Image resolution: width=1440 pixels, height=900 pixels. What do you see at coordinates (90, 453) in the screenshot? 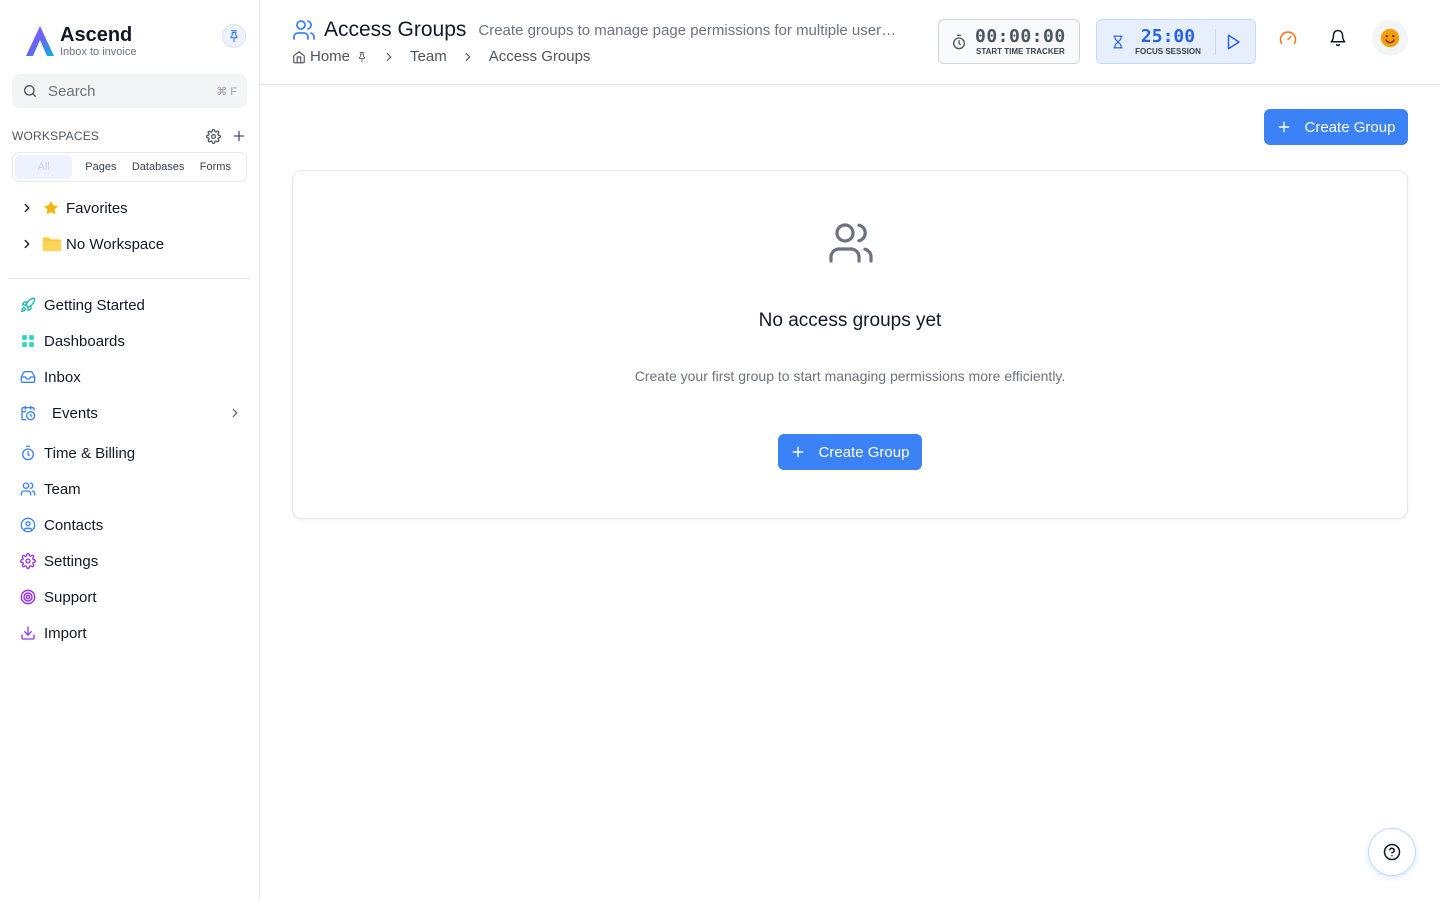
I see `nav-item-label: Time & Billing` at bounding box center [90, 453].